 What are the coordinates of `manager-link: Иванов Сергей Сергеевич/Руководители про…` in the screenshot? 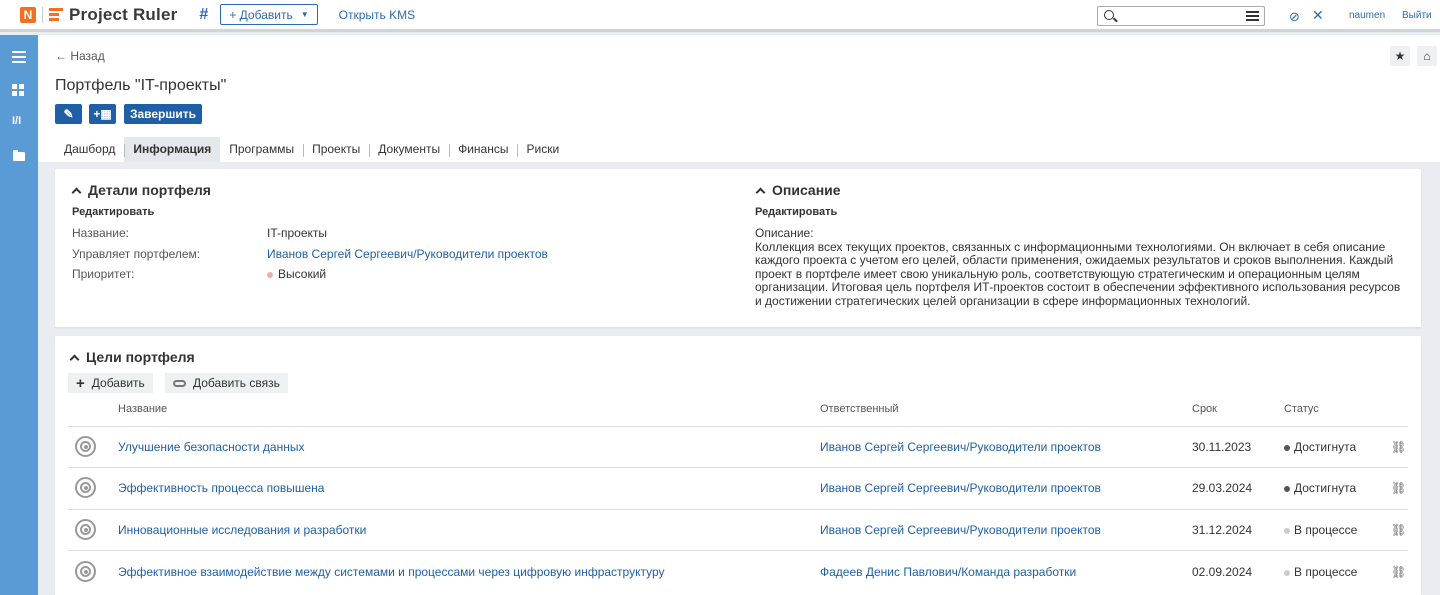 It's located at (407, 254).